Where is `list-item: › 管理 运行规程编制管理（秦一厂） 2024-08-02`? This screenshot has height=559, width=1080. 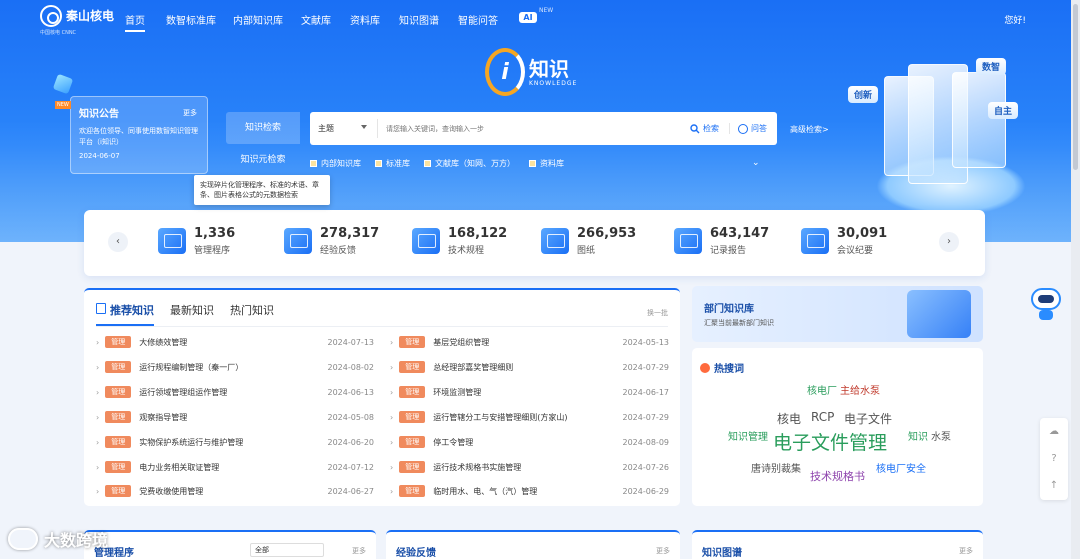 list-item: › 管理 运行规程编制管理（秦一厂） 2024-08-02 is located at coordinates (235, 367).